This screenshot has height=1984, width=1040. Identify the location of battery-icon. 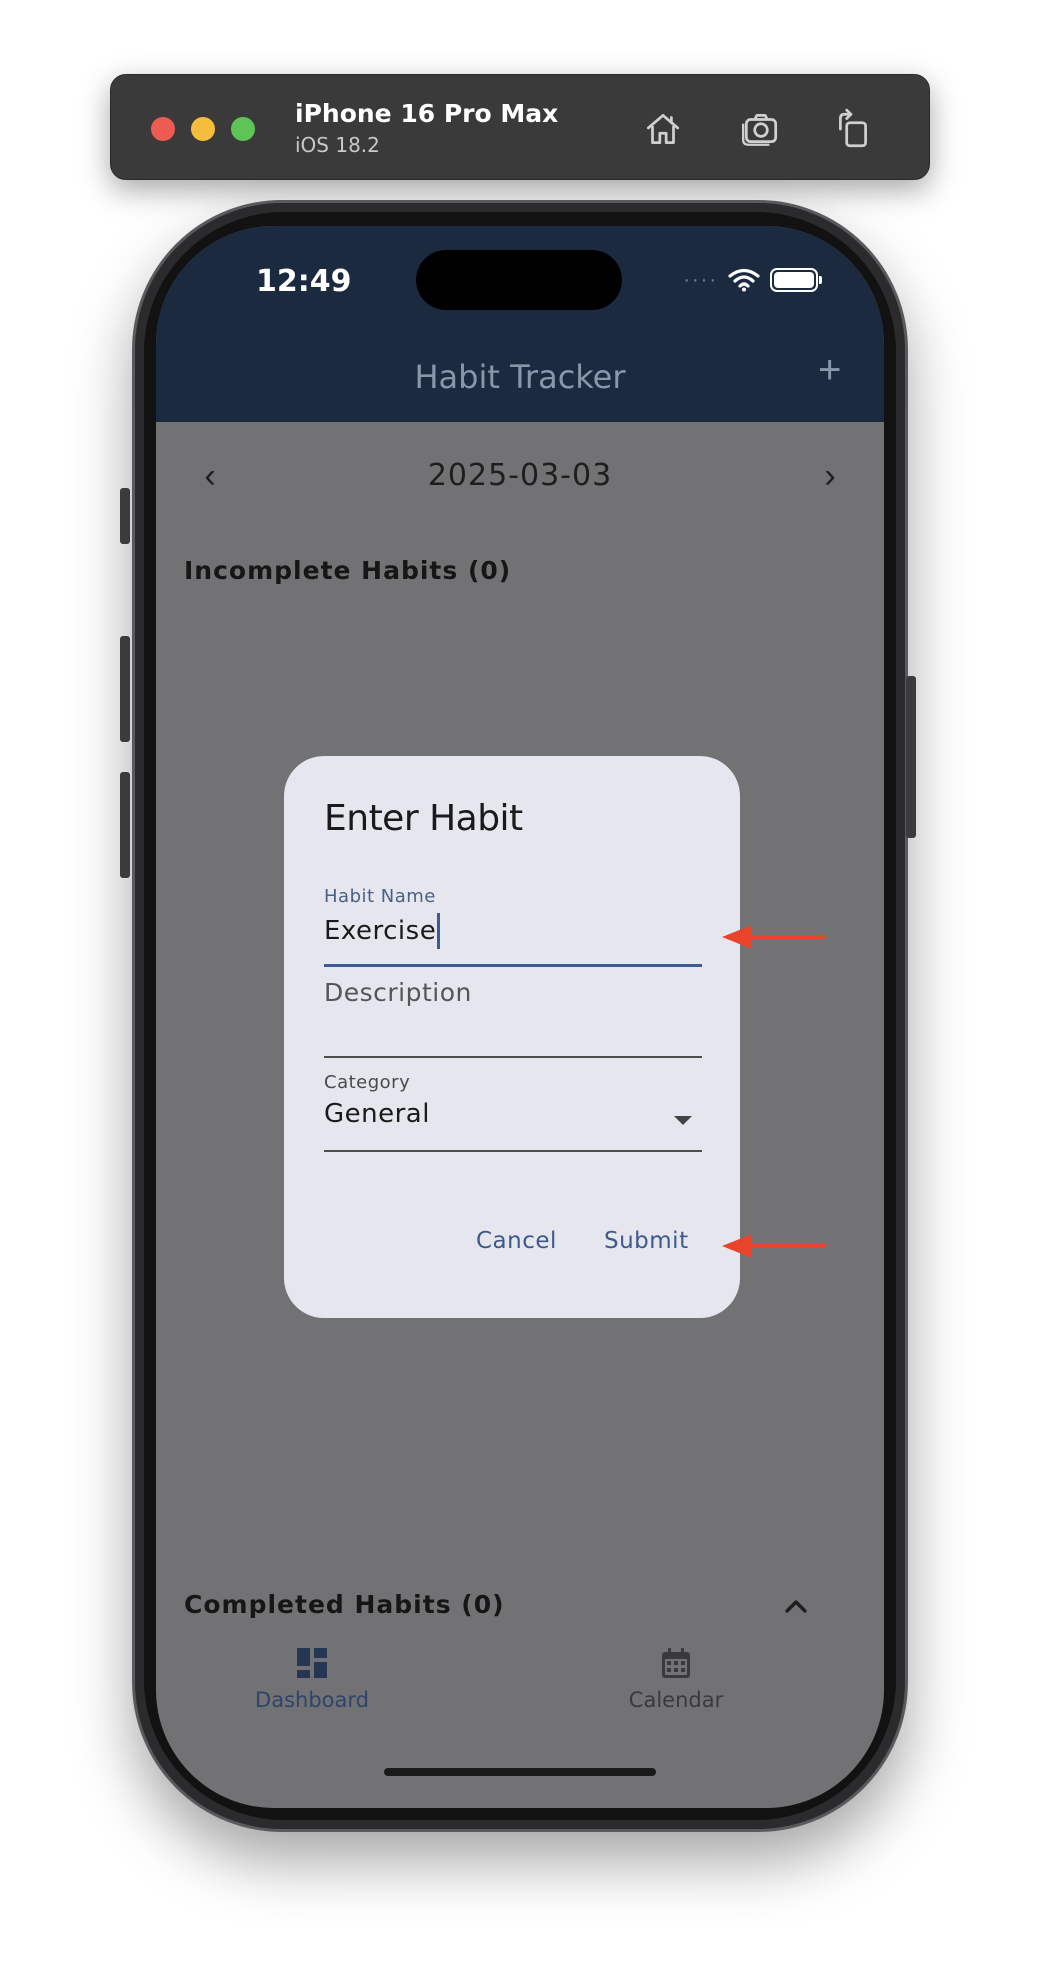
(796, 280).